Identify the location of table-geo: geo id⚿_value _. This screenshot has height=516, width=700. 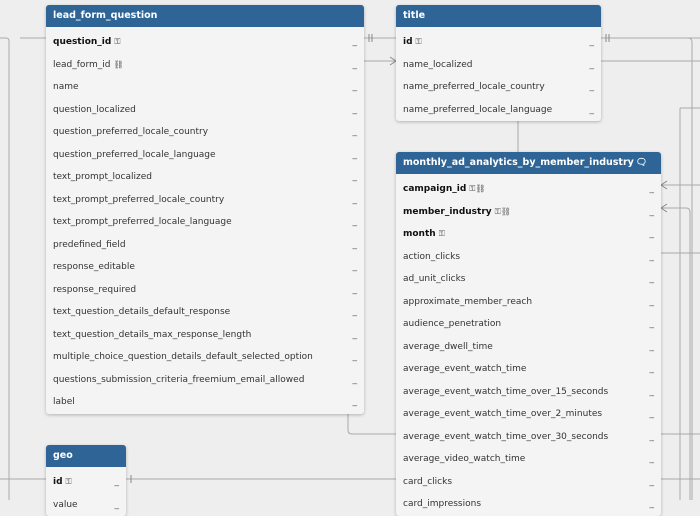
(86, 480).